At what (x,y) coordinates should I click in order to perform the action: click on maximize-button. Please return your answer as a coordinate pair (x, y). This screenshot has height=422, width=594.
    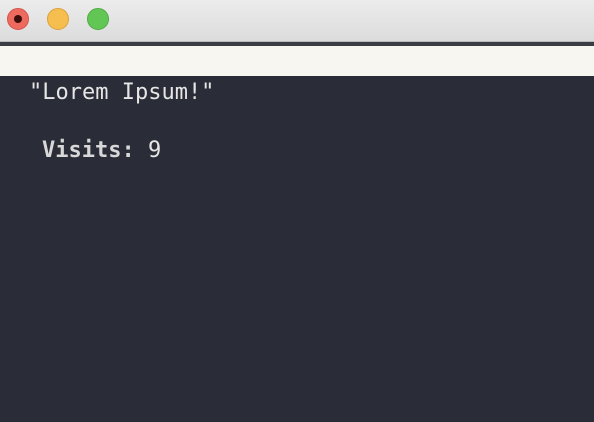
    Looking at the image, I should click on (98, 19).